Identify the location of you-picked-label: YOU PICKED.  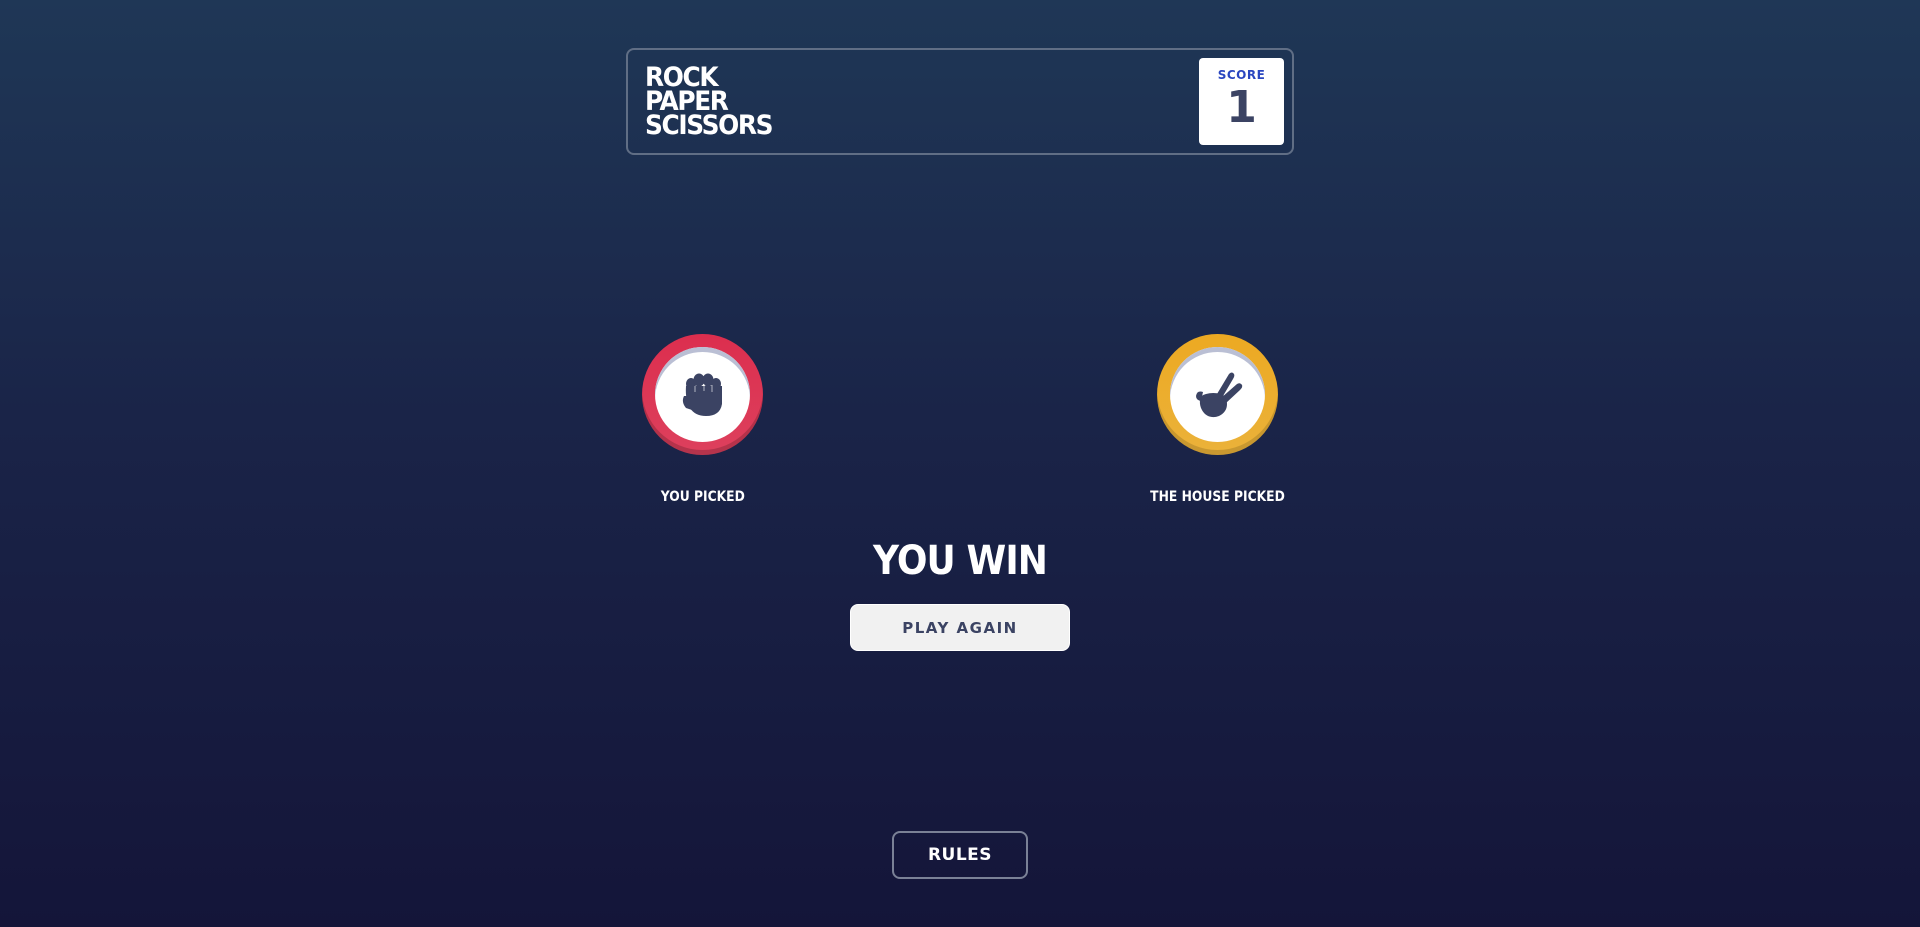
(702, 497).